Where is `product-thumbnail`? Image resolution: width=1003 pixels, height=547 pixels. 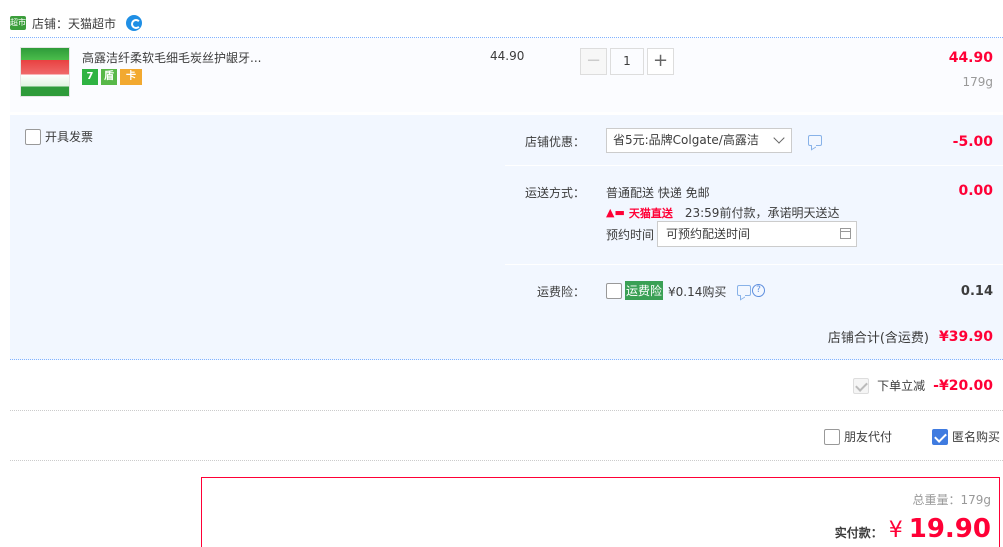 product-thumbnail is located at coordinates (45, 72).